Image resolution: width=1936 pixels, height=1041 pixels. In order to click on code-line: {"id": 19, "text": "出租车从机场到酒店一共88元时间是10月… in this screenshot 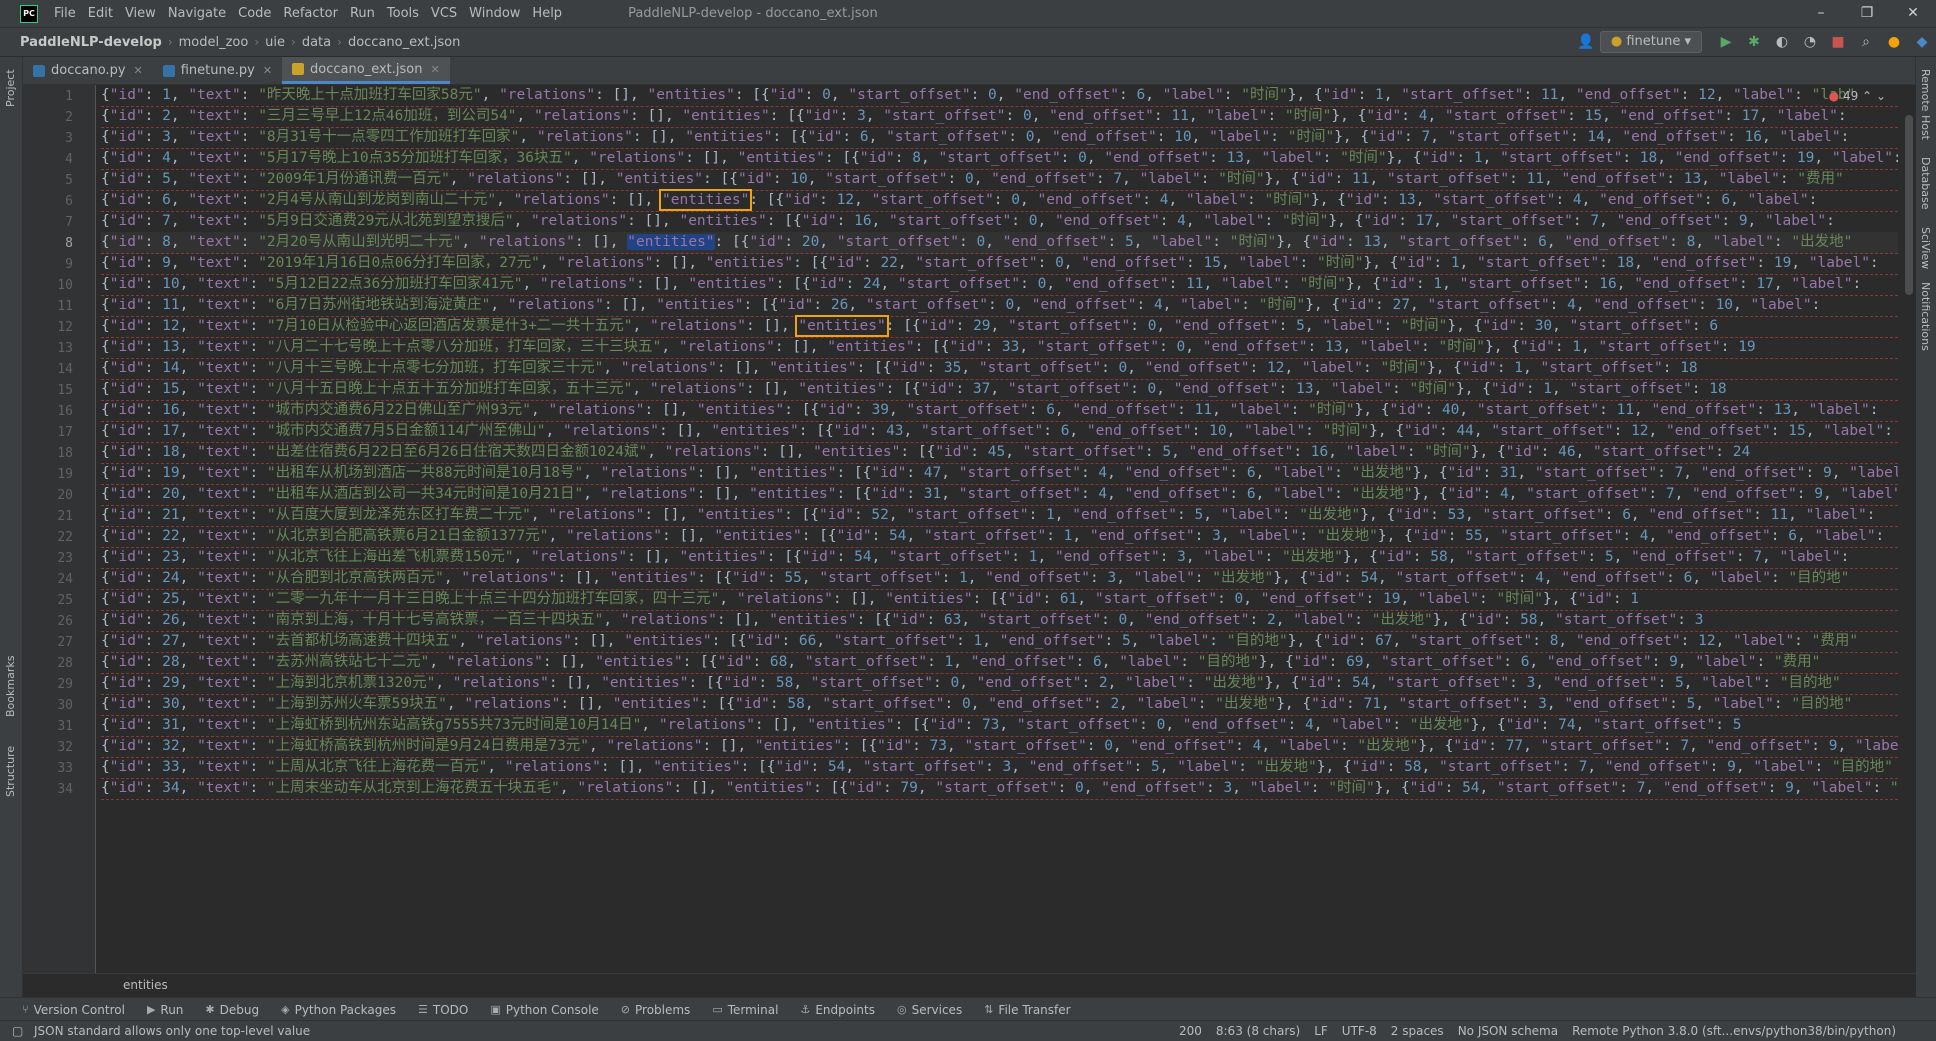, I will do `click(999, 474)`.